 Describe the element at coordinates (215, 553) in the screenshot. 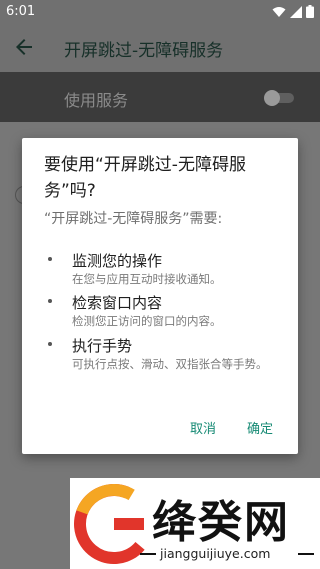

I see `watermark-url: jiangguijiuye.com` at that location.